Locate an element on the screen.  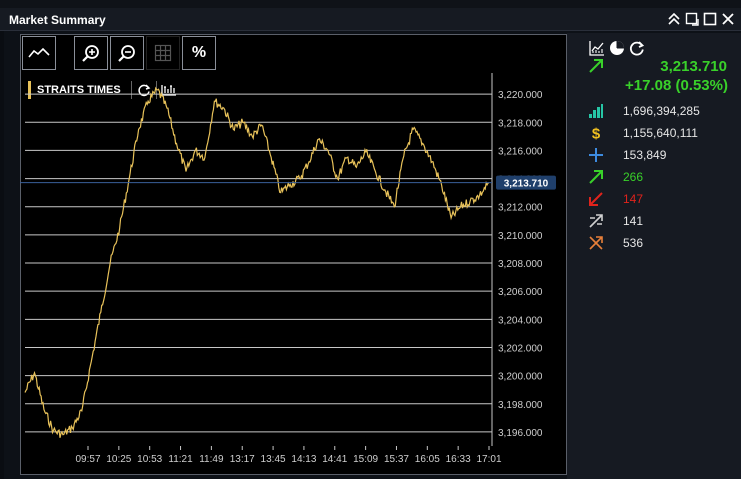
stat-row-advancers: 266 is located at coordinates (615, 177).